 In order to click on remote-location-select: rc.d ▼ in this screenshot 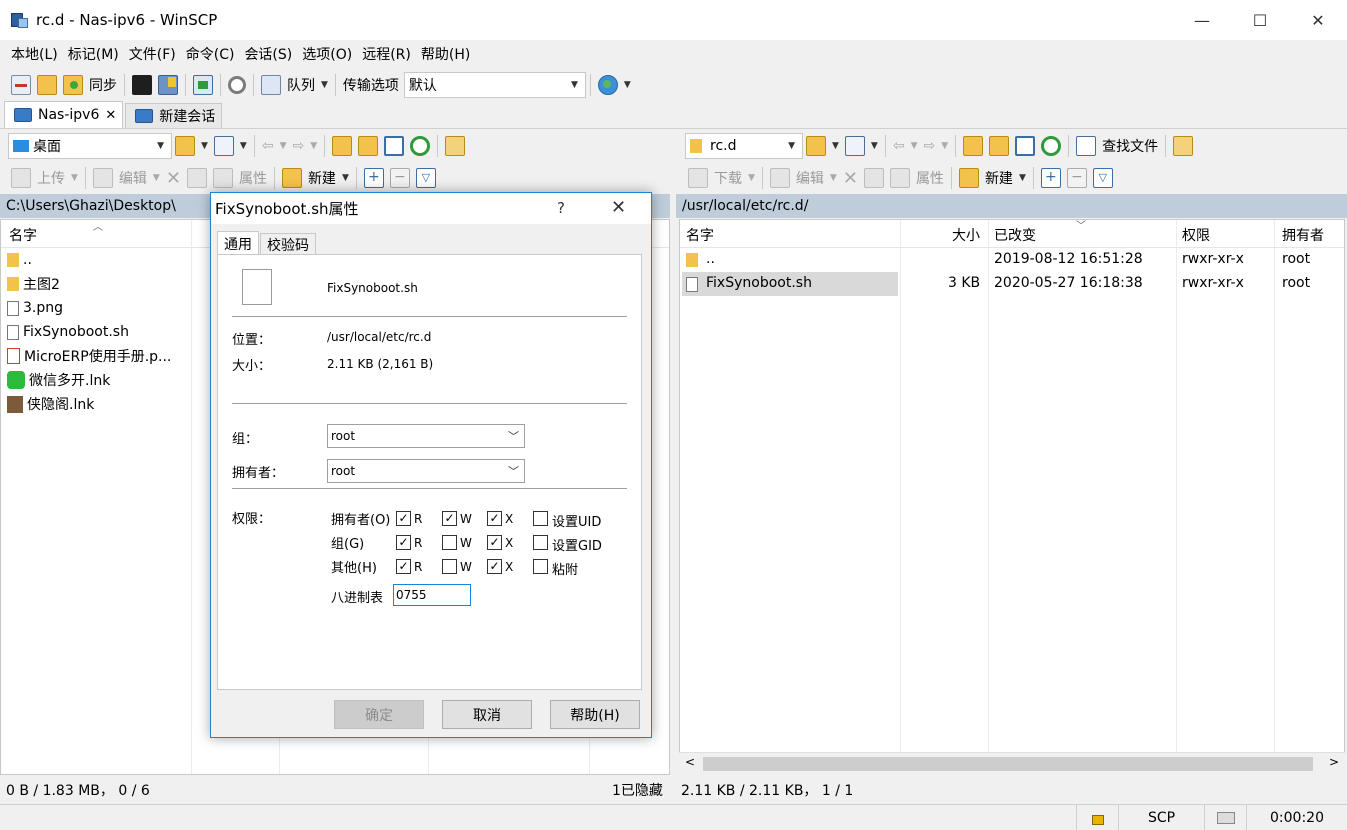, I will do `click(744, 146)`.